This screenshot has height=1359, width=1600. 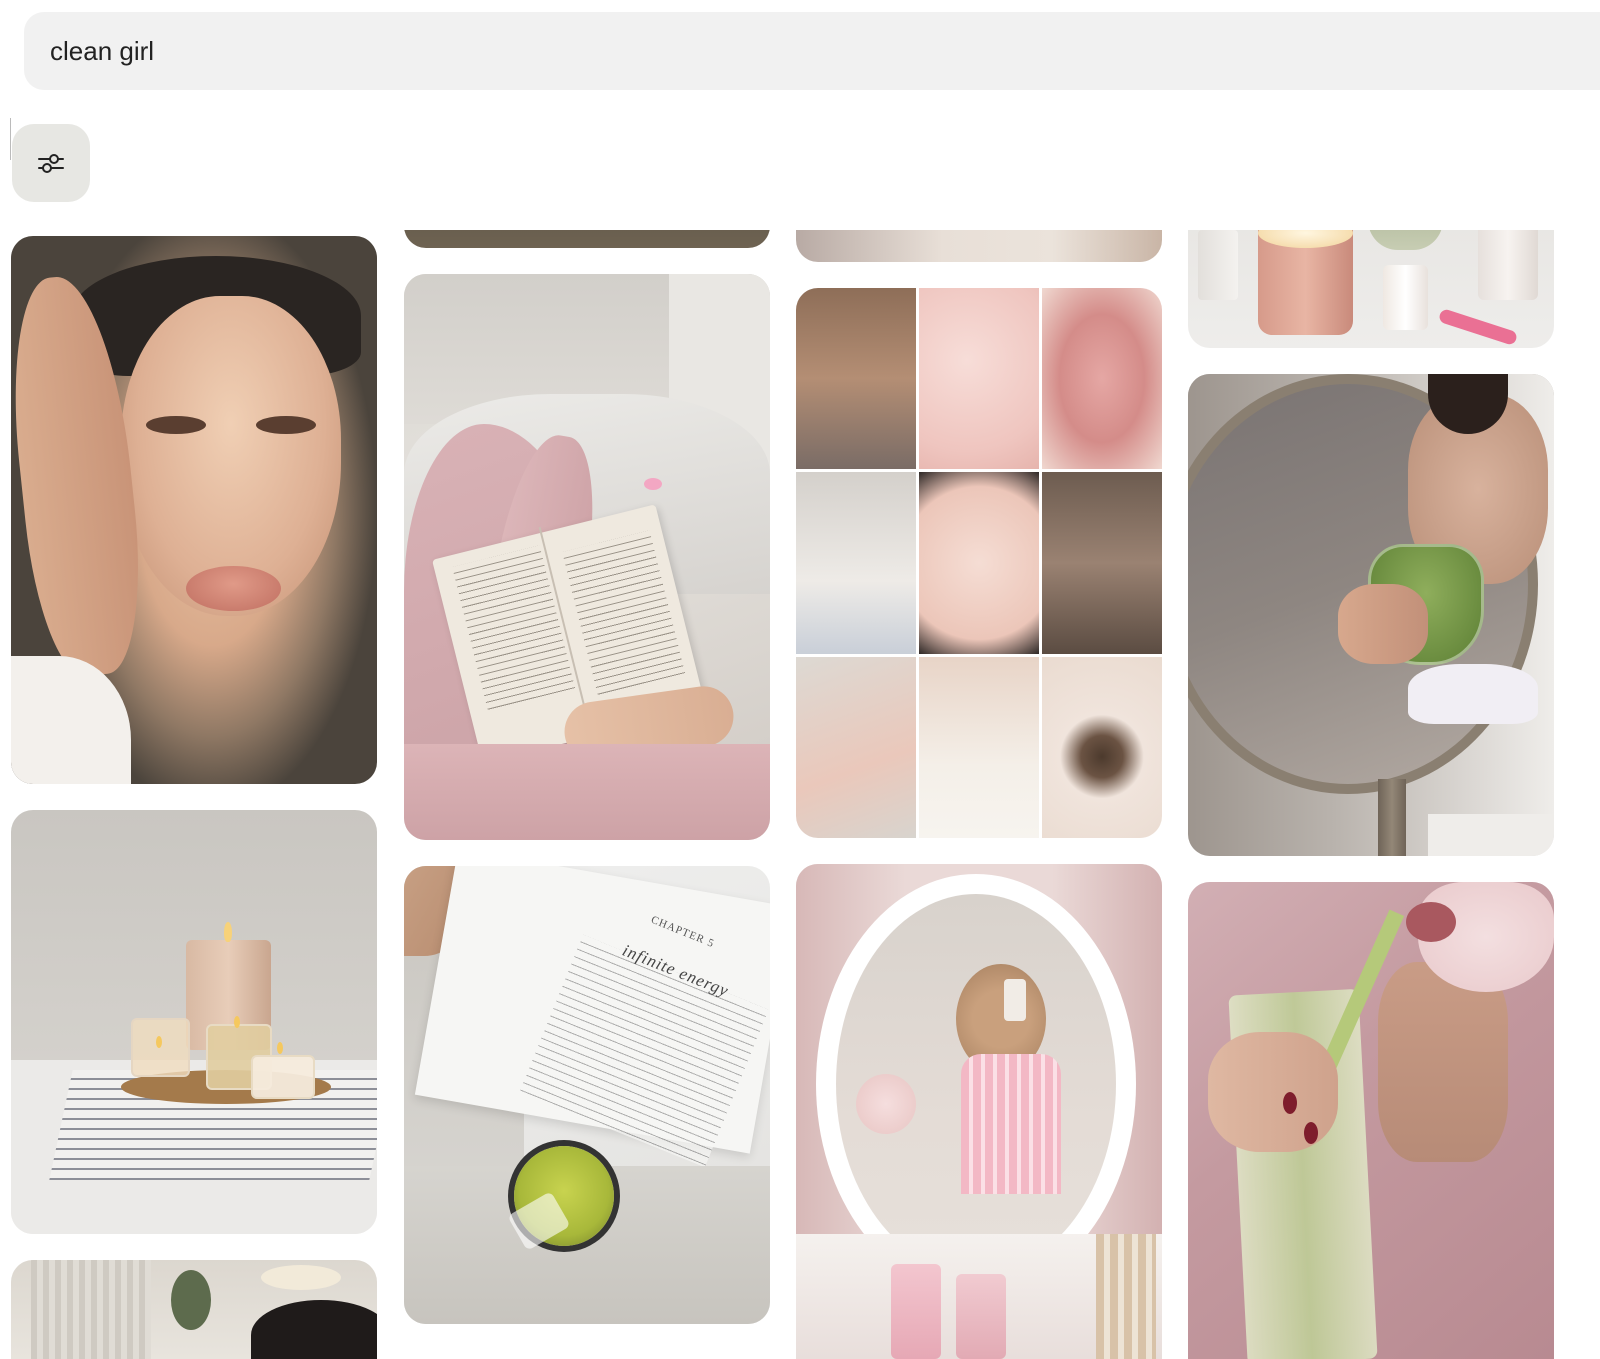 I want to click on search-input, so click(x=812, y=51).